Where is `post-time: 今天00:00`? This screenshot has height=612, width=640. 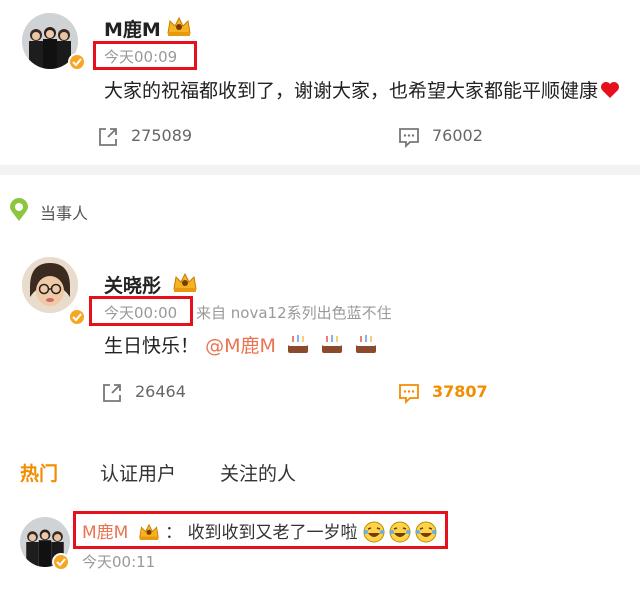
post-time: 今天00:00 is located at coordinates (141, 313).